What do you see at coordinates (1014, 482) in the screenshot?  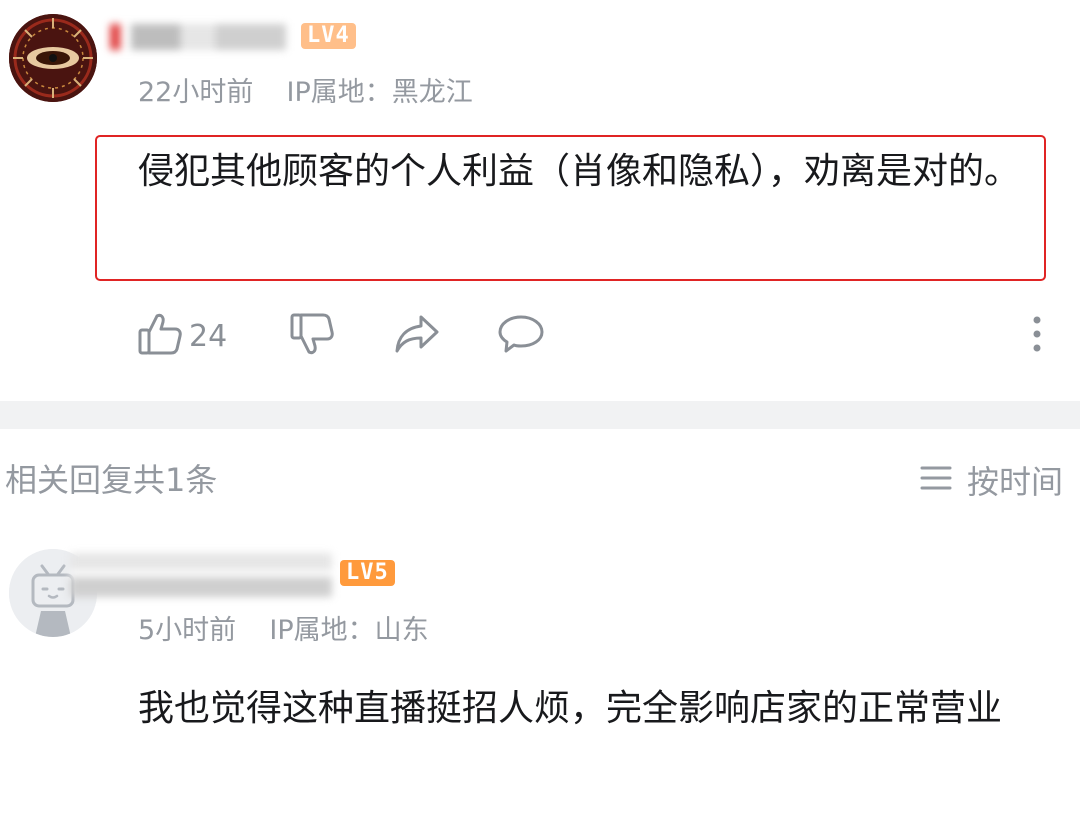 I see `sort-label: 按时间` at bounding box center [1014, 482].